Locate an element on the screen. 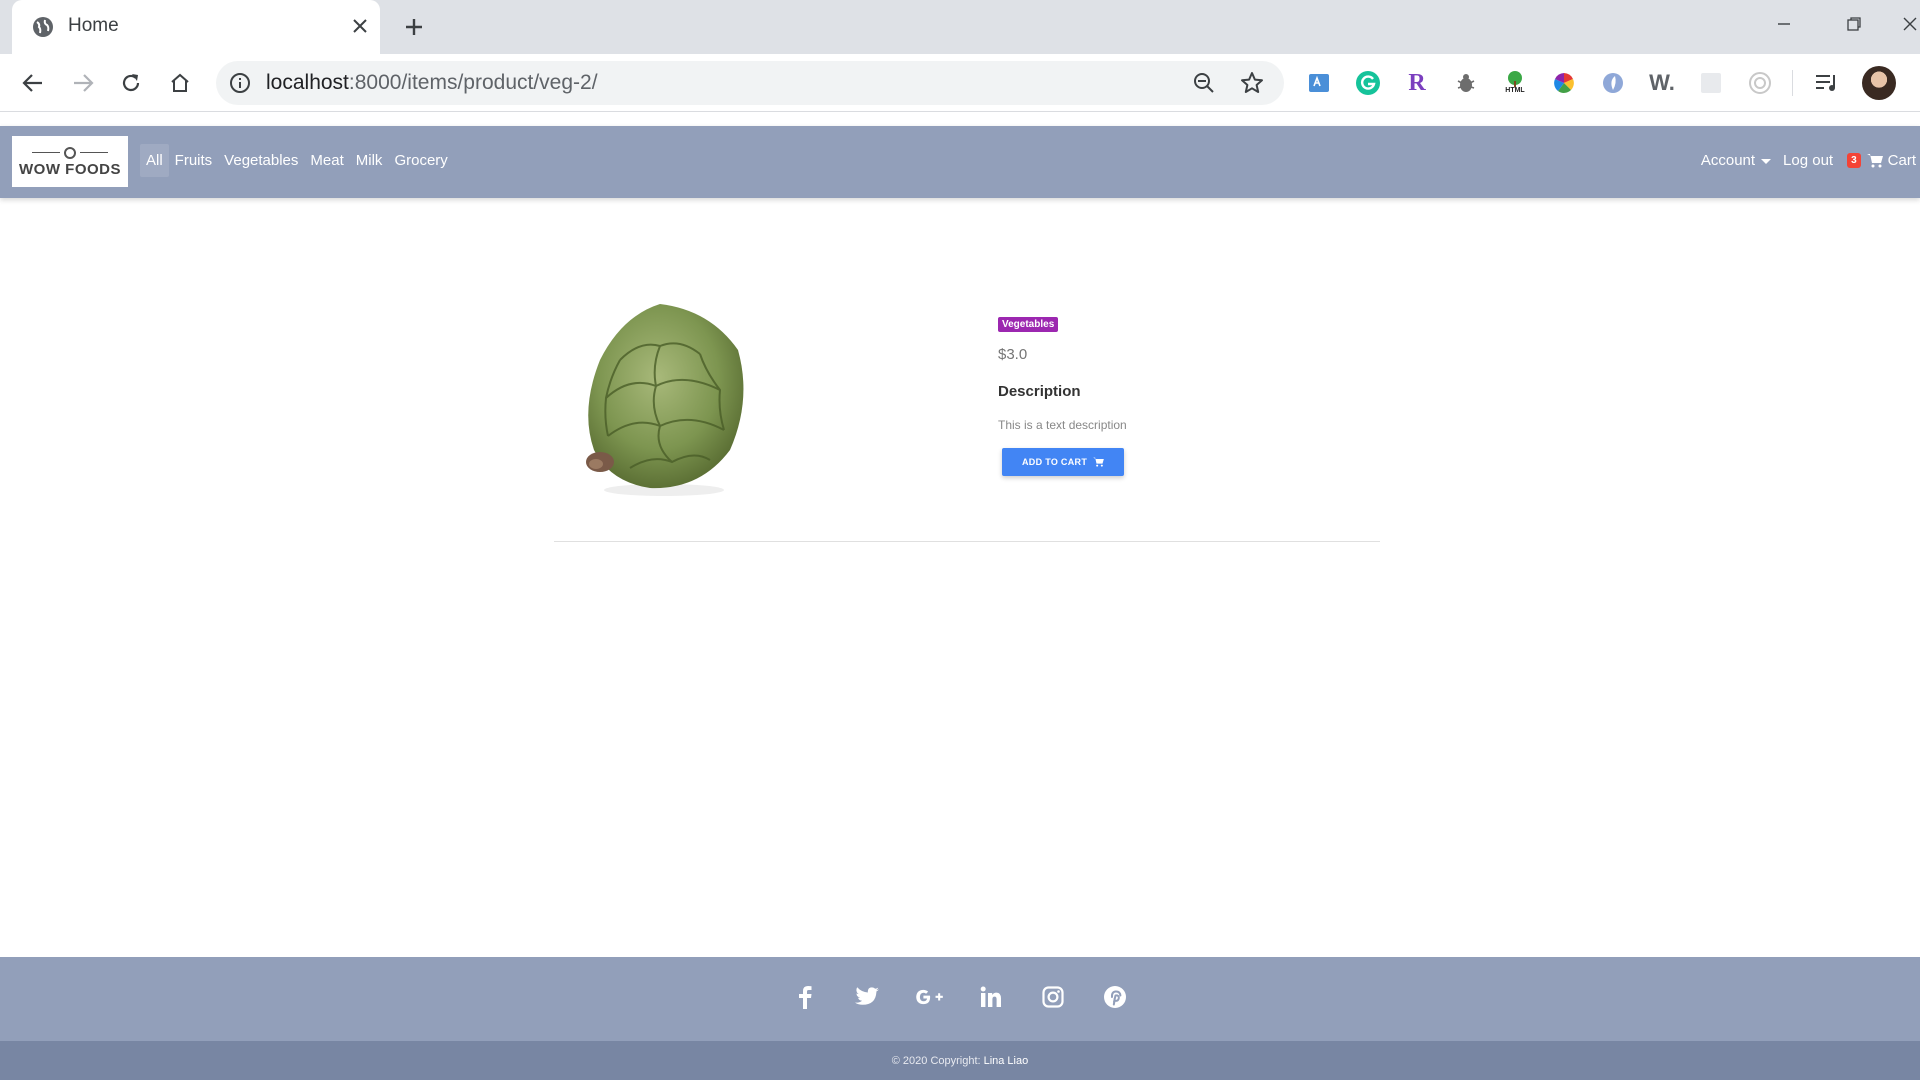 The height and width of the screenshot is (1080, 1920). browser-tab-bar: Home is located at coordinates (960, 27).